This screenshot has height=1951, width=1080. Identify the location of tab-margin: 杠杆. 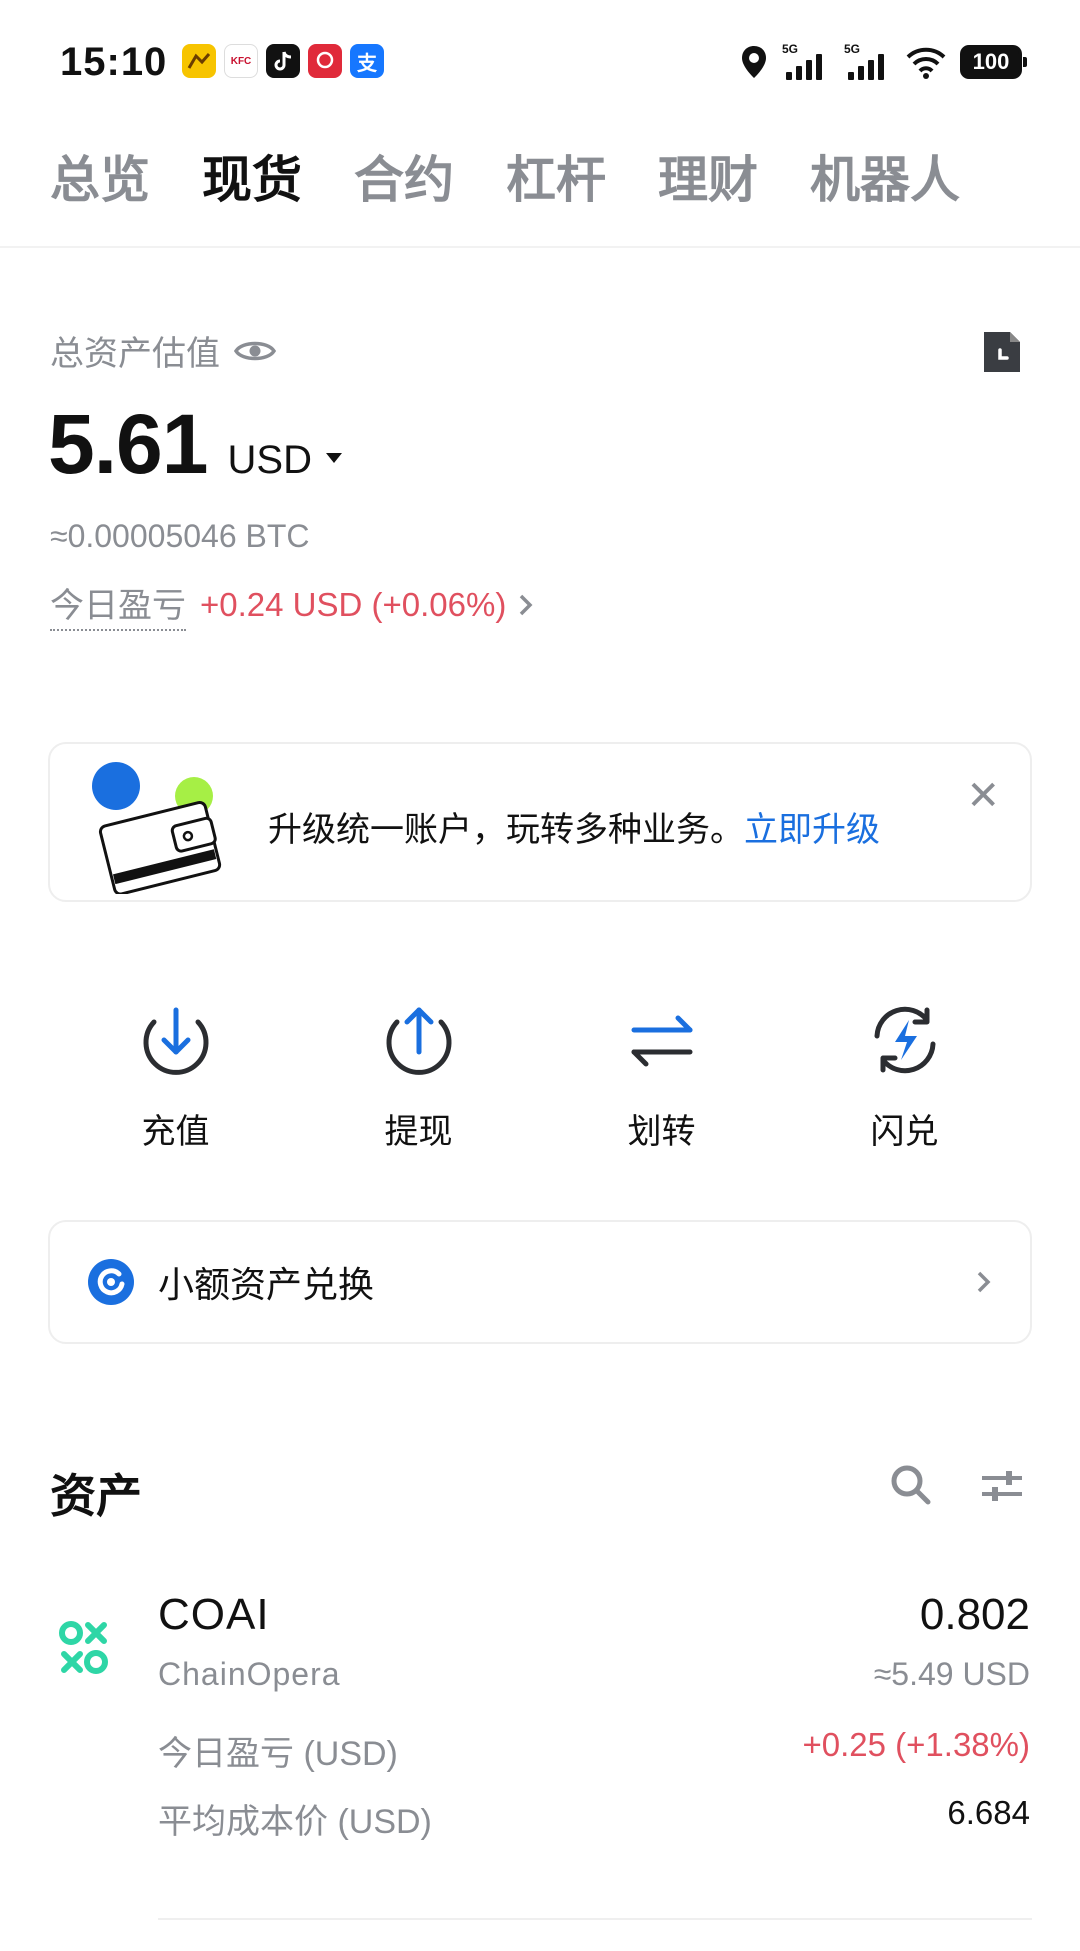
(556, 176).